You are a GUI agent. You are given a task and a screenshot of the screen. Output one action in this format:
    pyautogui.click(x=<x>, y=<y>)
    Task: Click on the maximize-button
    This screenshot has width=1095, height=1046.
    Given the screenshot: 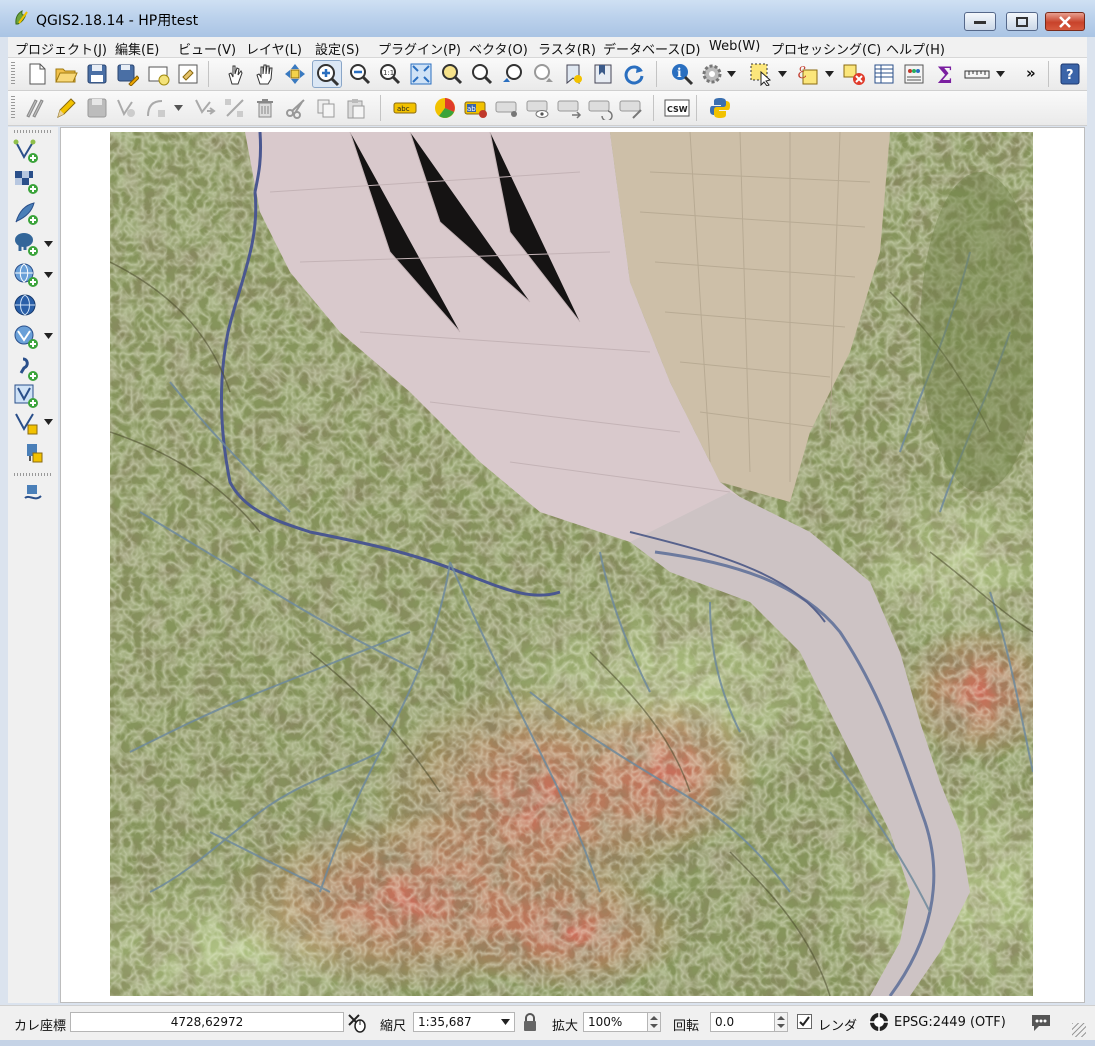 What is the action you would take?
    pyautogui.click(x=1022, y=21)
    